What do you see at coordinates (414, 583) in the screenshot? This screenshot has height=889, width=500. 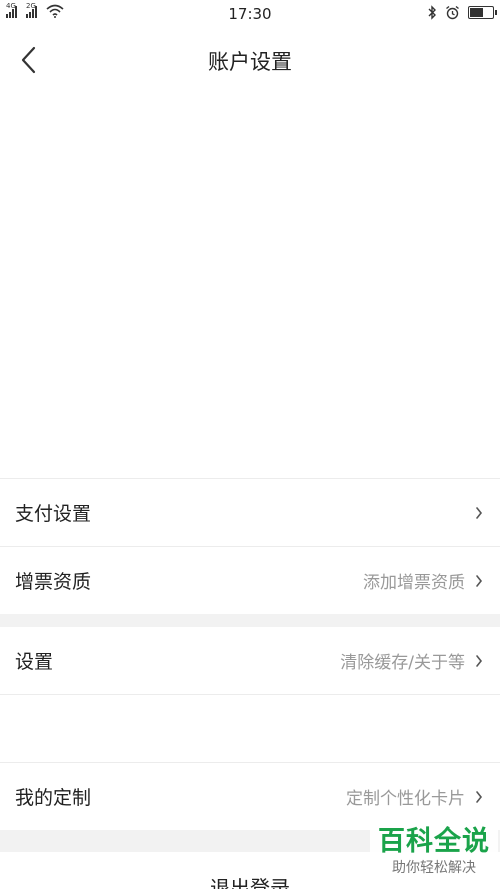 I see `invoice-qualification-value: 添加增票资质` at bounding box center [414, 583].